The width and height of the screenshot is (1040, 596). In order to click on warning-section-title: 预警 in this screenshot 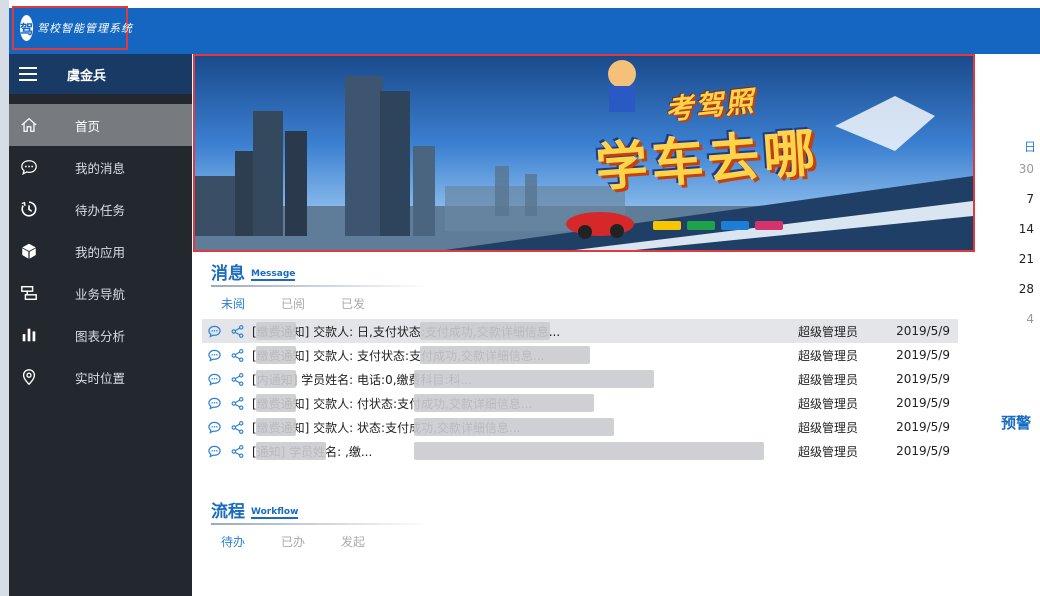, I will do `click(1016, 423)`.